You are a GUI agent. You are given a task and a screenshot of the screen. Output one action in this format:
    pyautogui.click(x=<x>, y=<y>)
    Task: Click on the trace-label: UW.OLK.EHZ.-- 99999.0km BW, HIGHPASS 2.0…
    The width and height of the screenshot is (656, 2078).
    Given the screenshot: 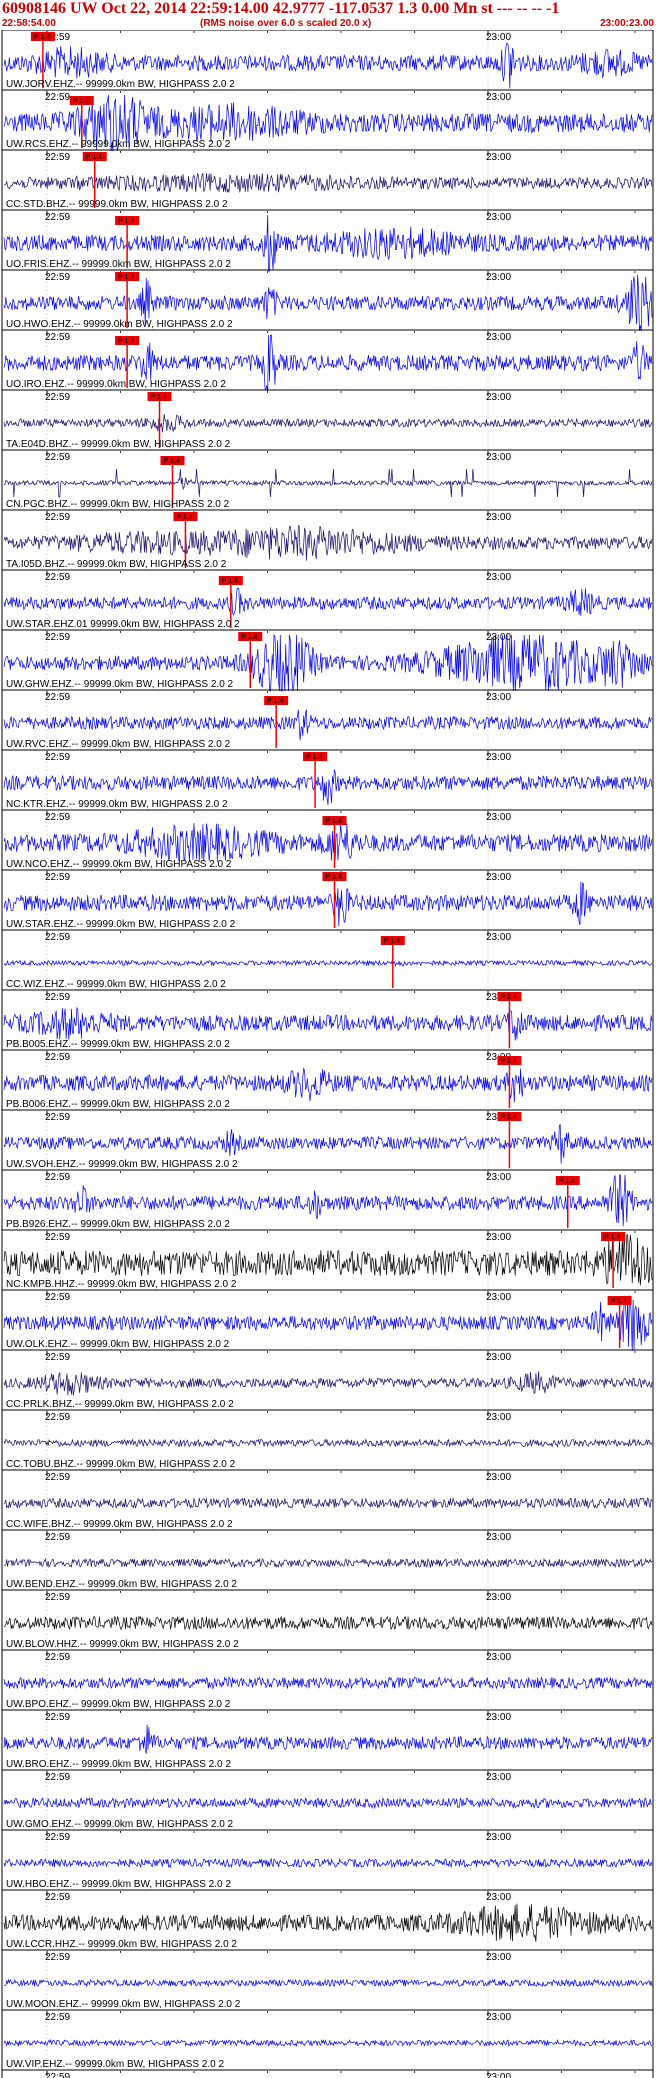 What is the action you would take?
    pyautogui.click(x=118, y=1344)
    